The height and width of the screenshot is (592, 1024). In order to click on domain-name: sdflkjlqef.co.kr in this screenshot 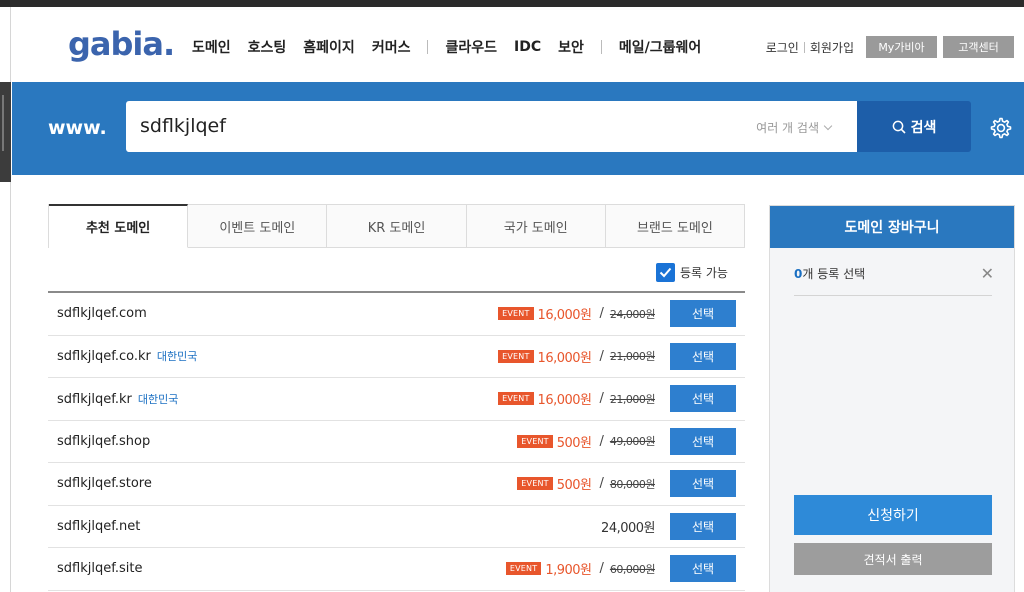, I will do `click(104, 357)`.